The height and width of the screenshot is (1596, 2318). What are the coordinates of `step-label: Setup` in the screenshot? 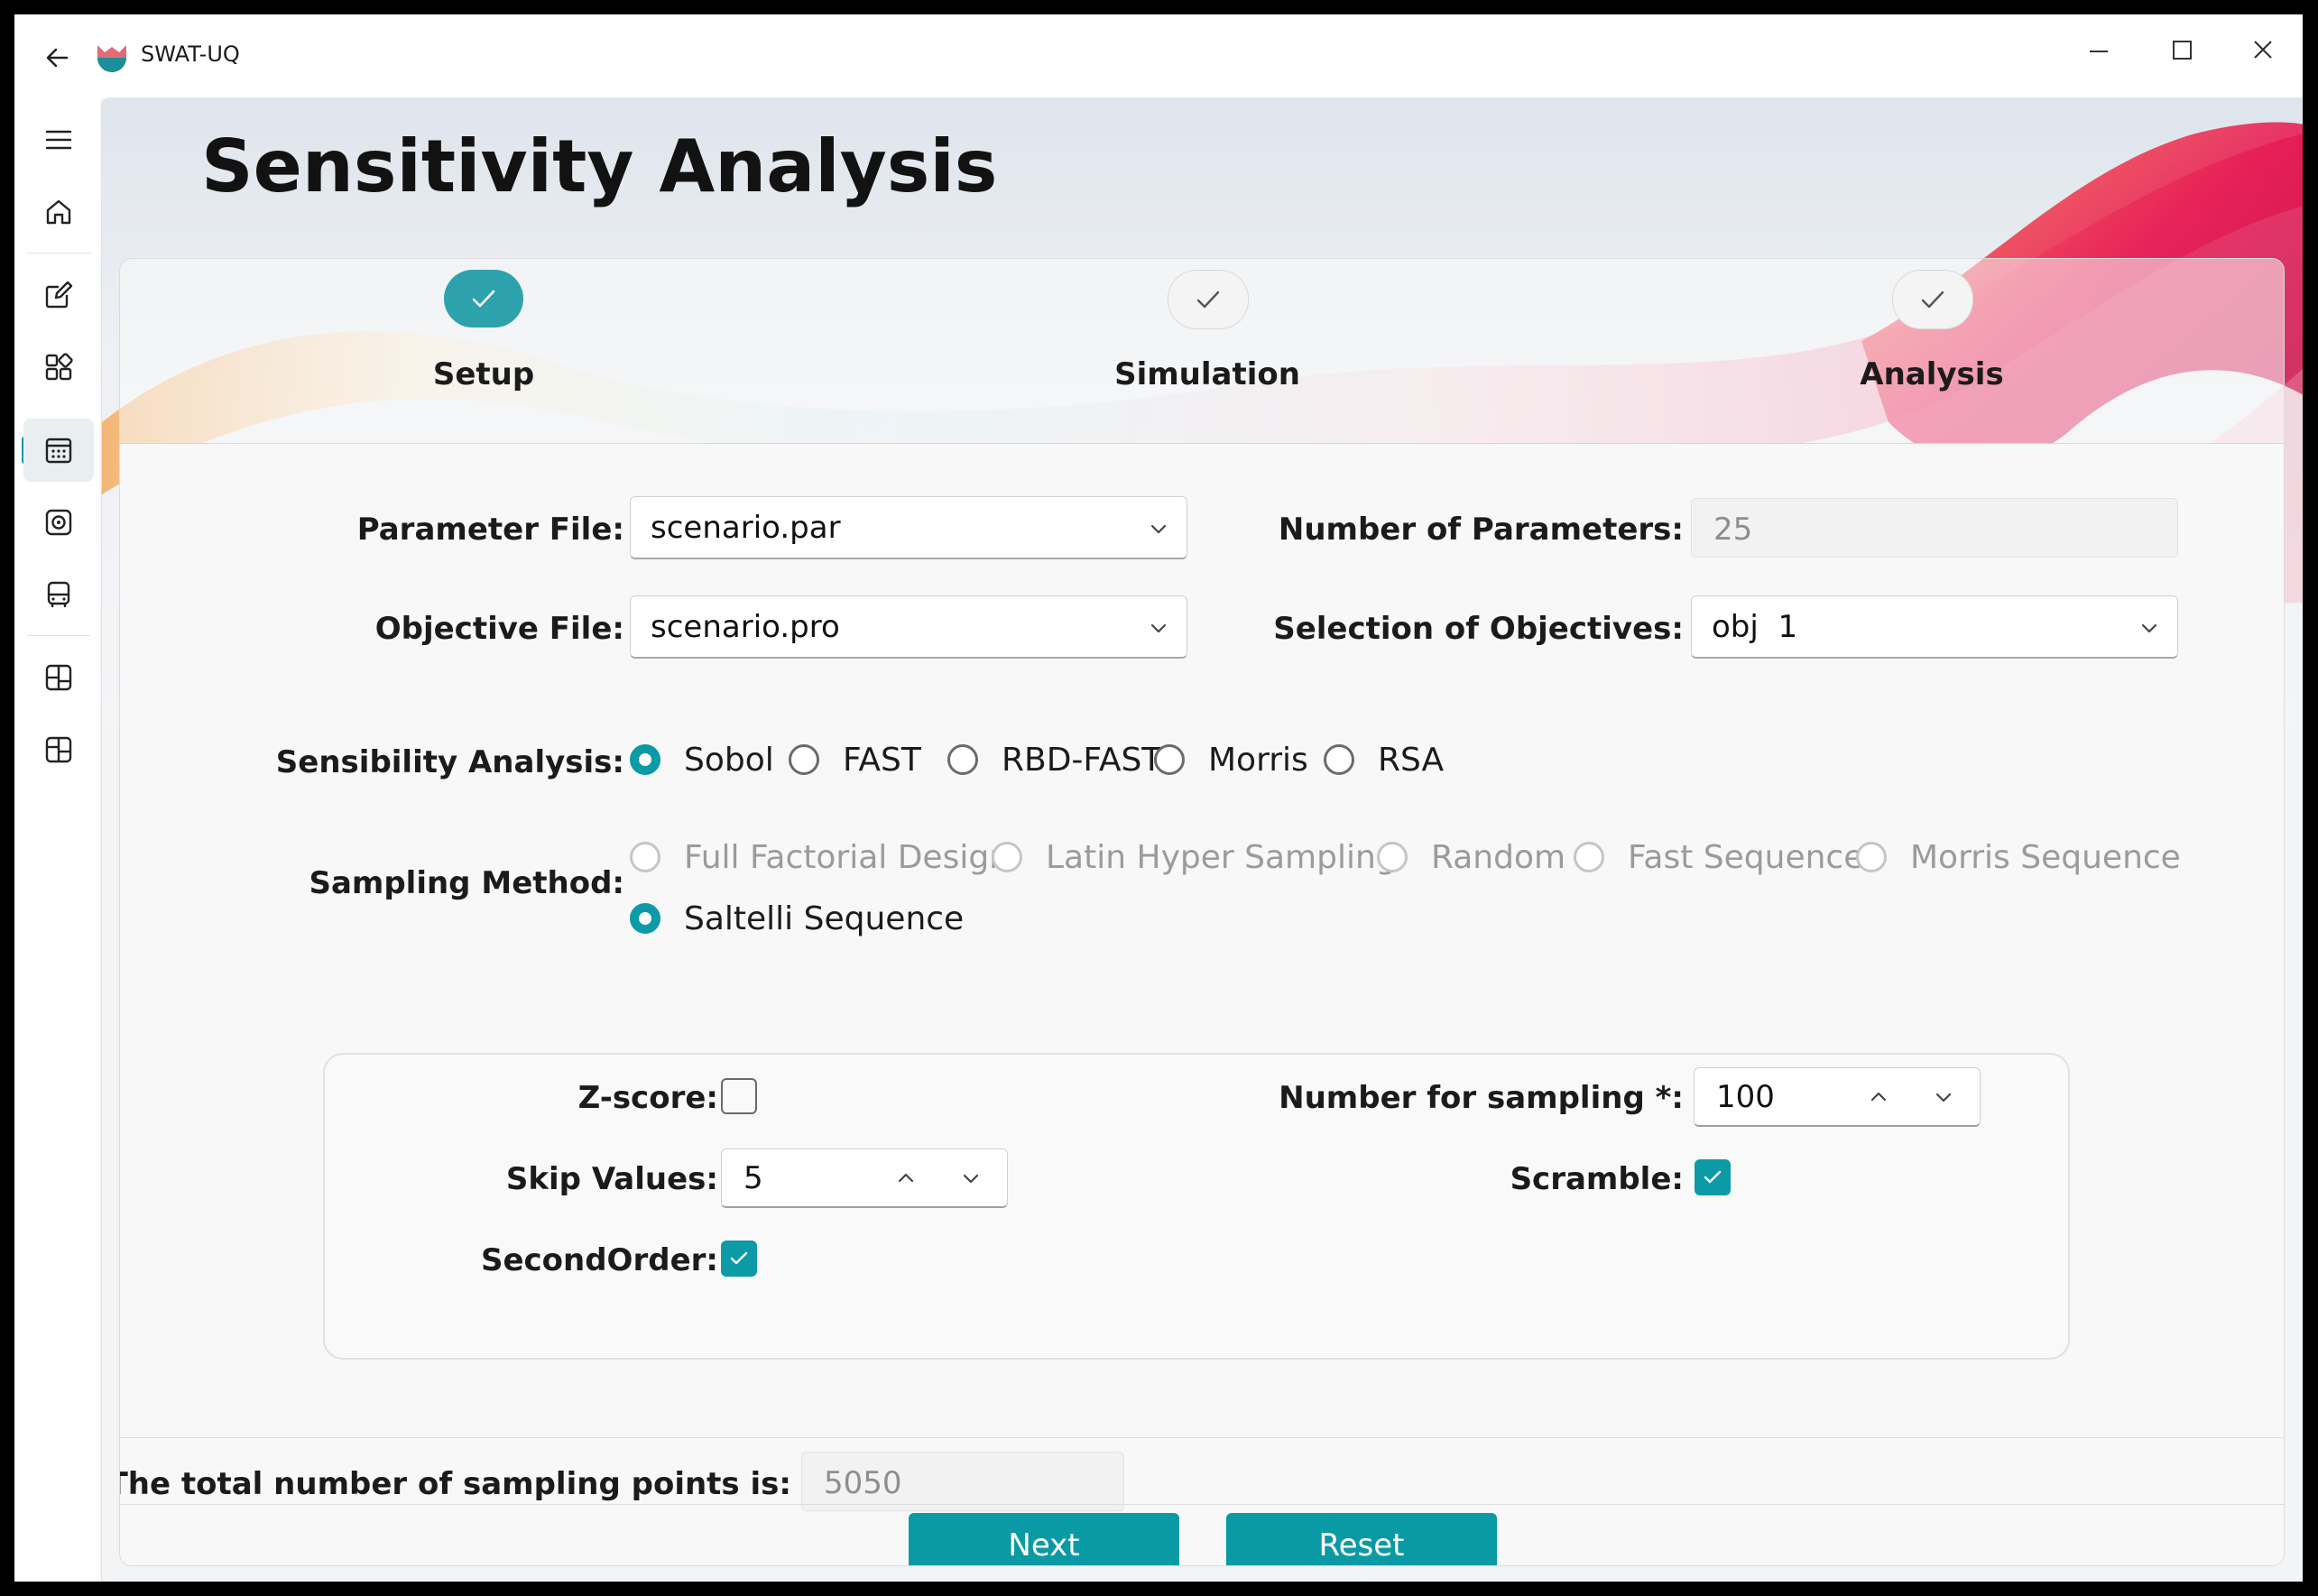 It's located at (483, 374).